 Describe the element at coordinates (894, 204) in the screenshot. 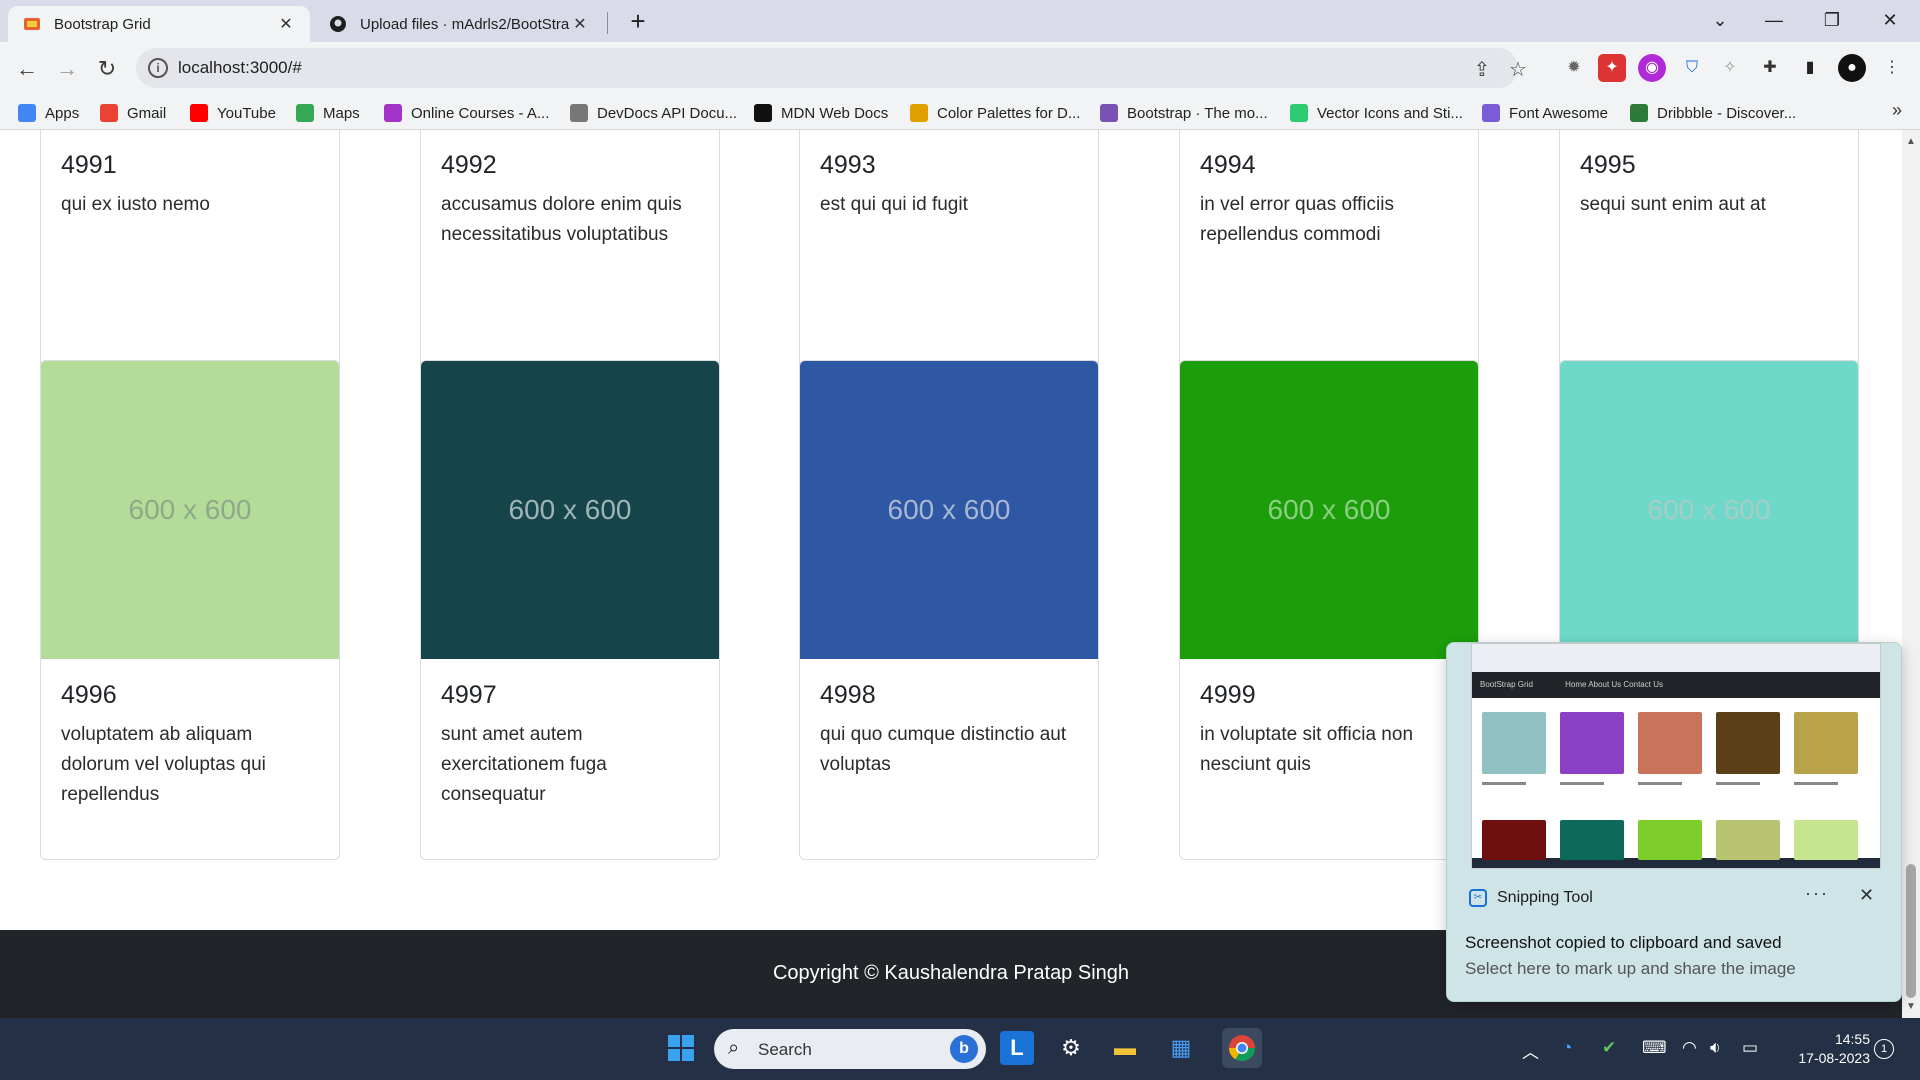

I see `card-text: est qui qui id fugit` at that location.